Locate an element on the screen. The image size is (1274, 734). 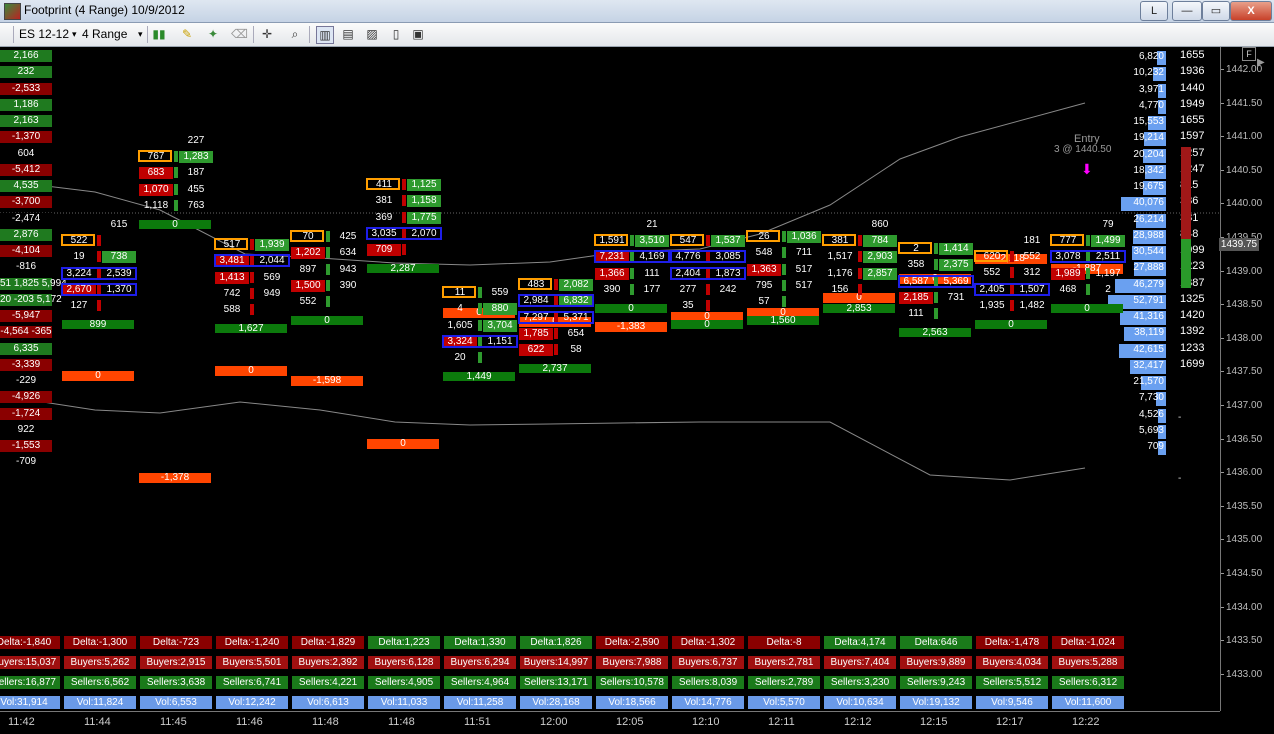
buyers-stat-cell: Buyers:7,988 is located at coordinates (632, 662).